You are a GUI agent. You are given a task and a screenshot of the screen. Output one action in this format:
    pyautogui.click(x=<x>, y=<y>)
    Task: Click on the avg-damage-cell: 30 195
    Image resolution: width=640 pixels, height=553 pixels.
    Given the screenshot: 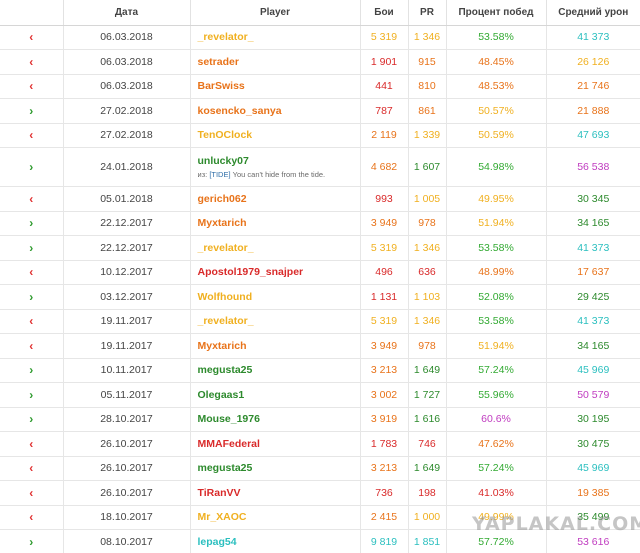 What is the action you would take?
    pyautogui.click(x=593, y=419)
    